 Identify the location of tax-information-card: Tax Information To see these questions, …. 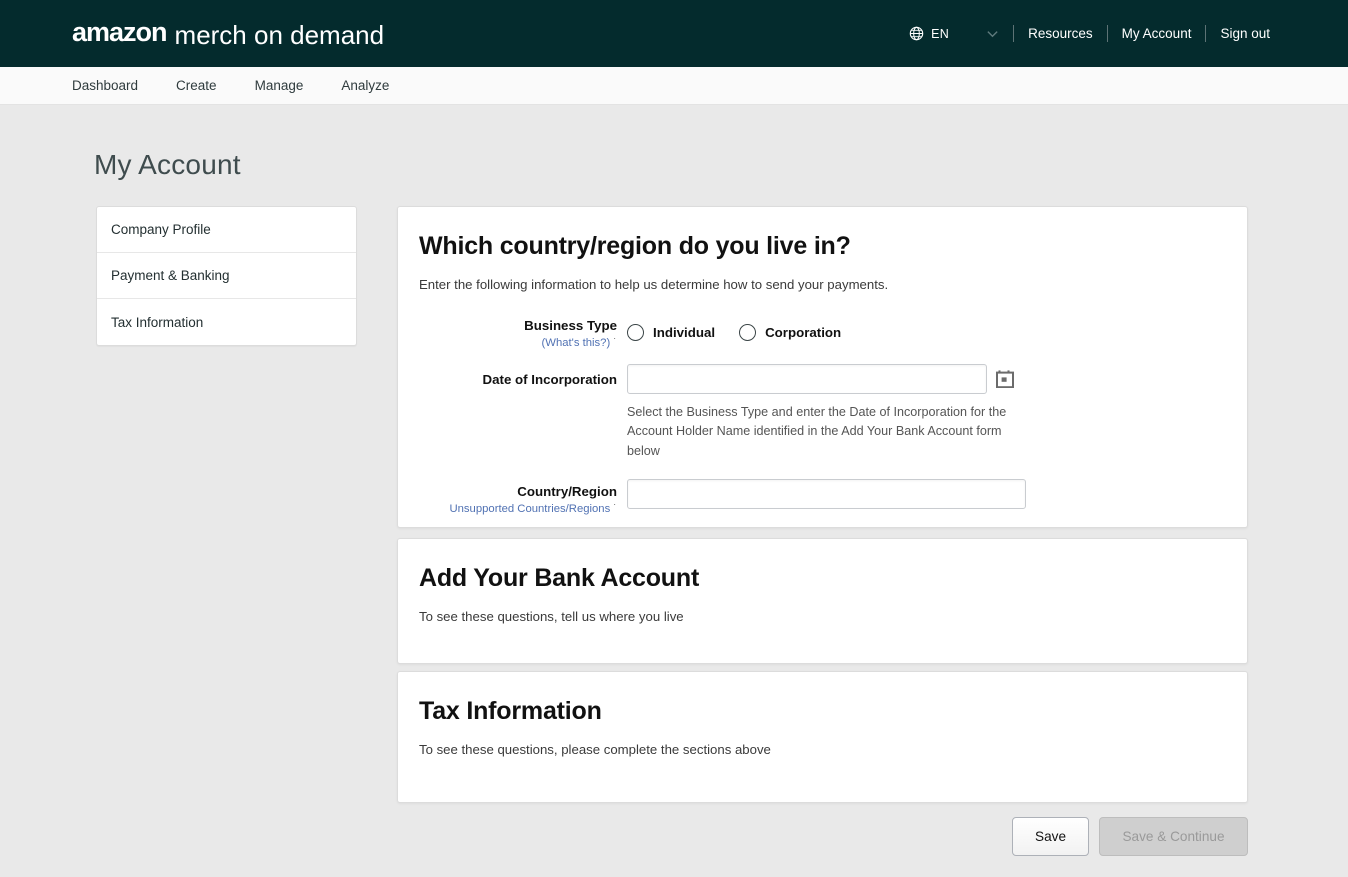
(822, 737).